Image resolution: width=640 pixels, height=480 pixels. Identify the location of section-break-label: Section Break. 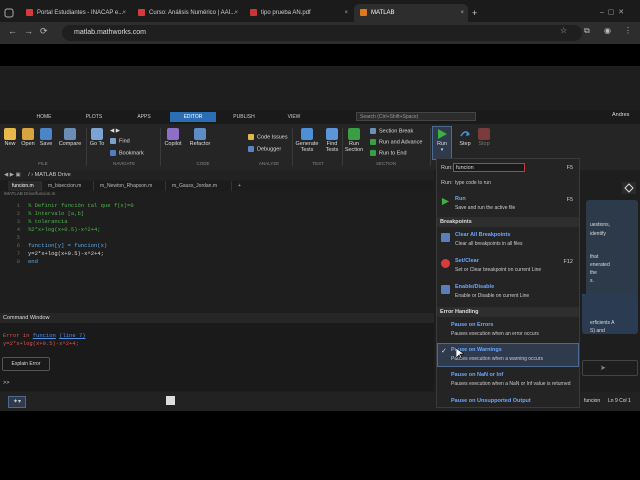
(396, 131).